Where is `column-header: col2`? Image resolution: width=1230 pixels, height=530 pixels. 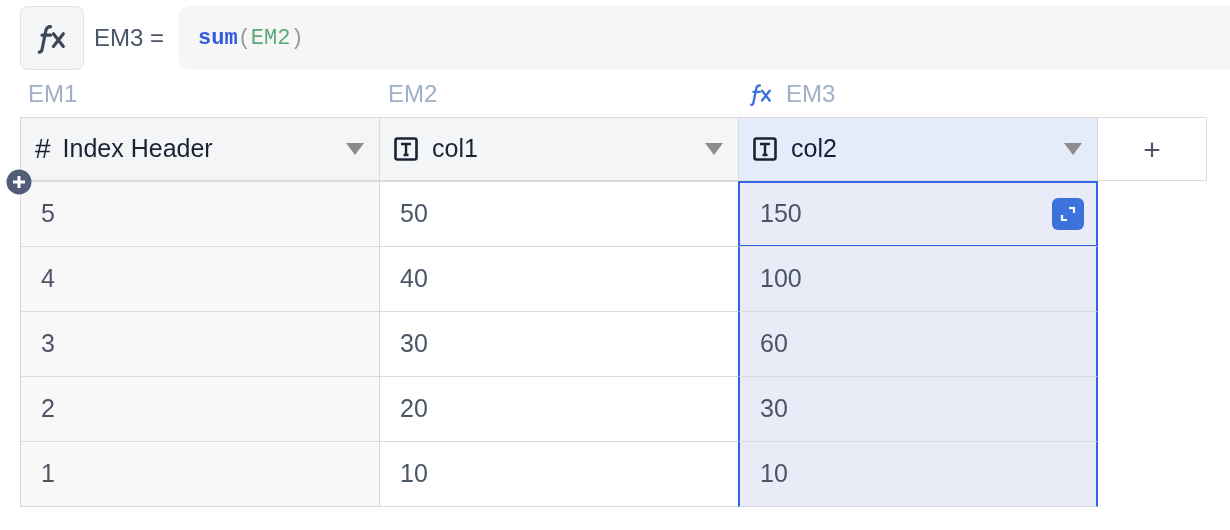 column-header: col2 is located at coordinates (918, 149).